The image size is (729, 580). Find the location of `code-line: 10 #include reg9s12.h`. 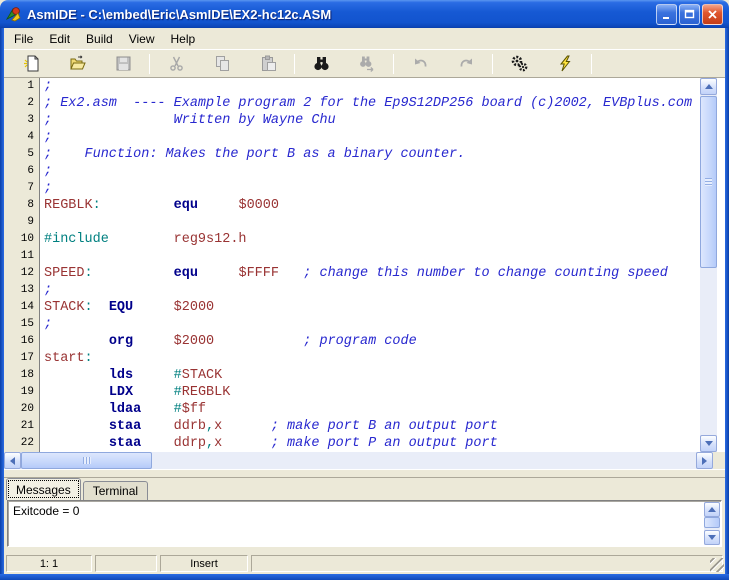

code-line: 10 #include reg9s12.h is located at coordinates (364, 239).